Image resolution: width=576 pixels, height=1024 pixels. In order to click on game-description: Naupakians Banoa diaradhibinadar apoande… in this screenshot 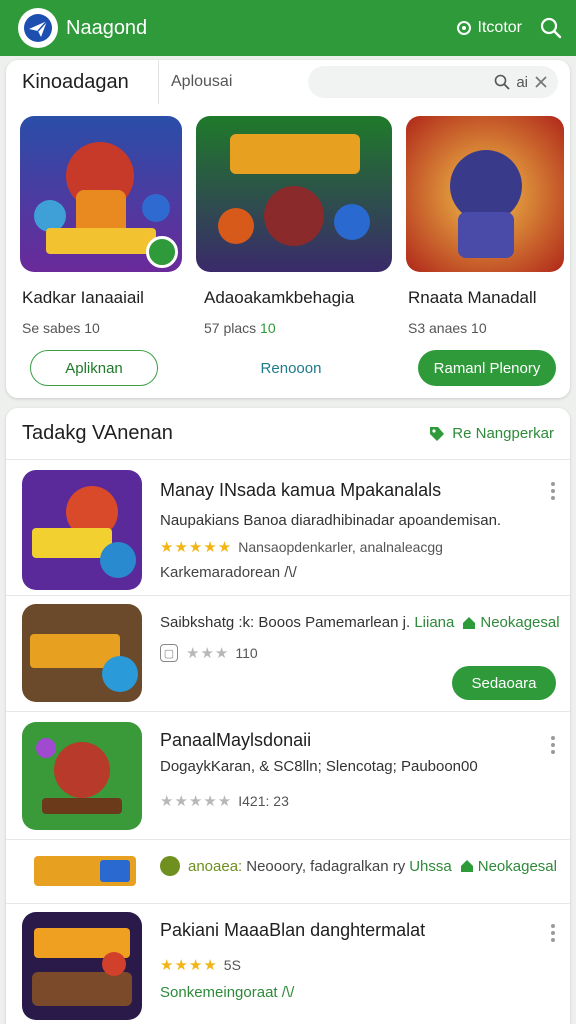, I will do `click(331, 520)`.